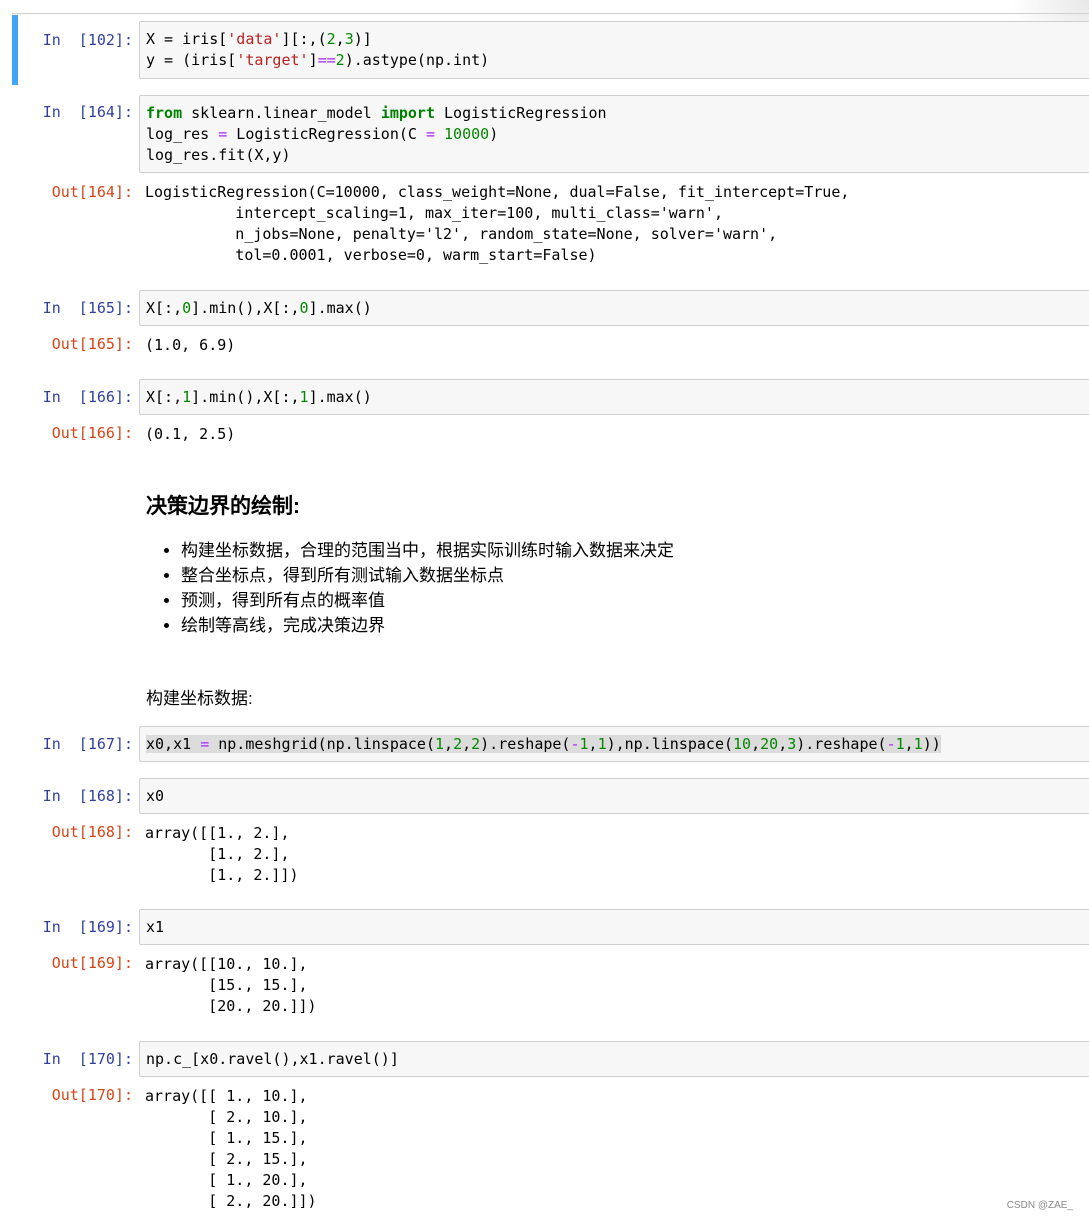 This screenshot has width=1089, height=1219. Describe the element at coordinates (15, 50) in the screenshot. I see `cell-selection-bar` at that location.